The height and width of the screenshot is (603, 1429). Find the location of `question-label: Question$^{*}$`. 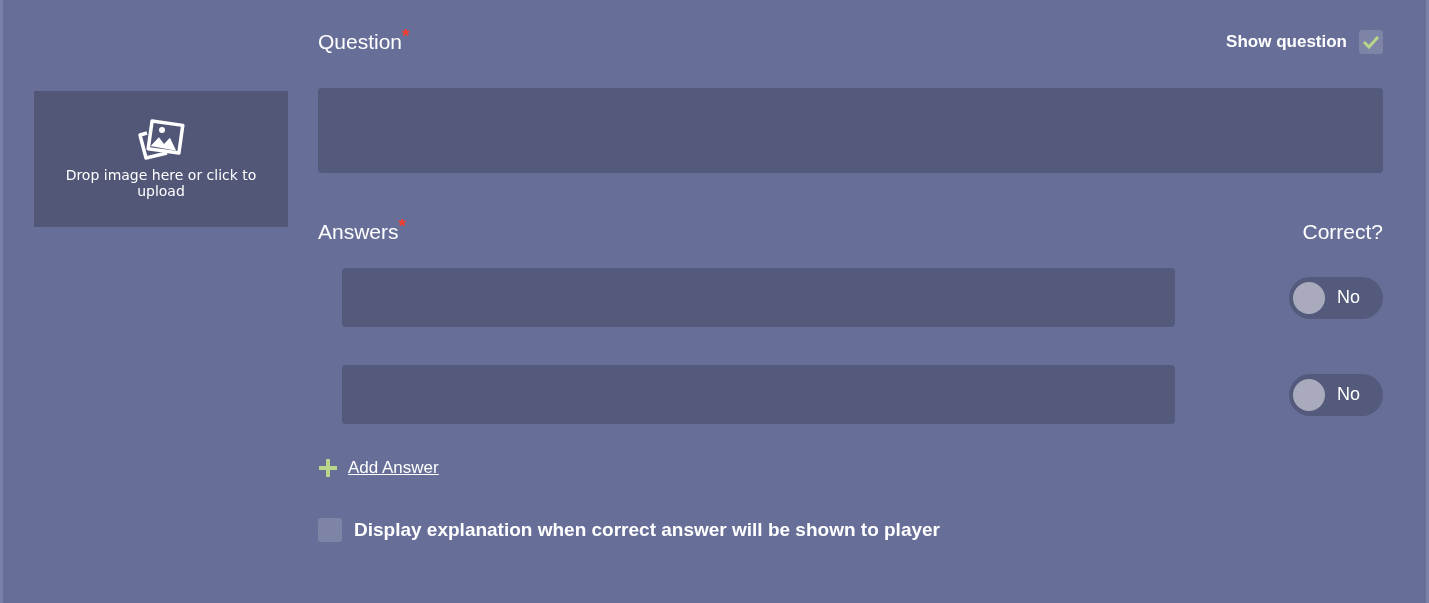

question-label: Question$^{*}$ is located at coordinates (364, 42).